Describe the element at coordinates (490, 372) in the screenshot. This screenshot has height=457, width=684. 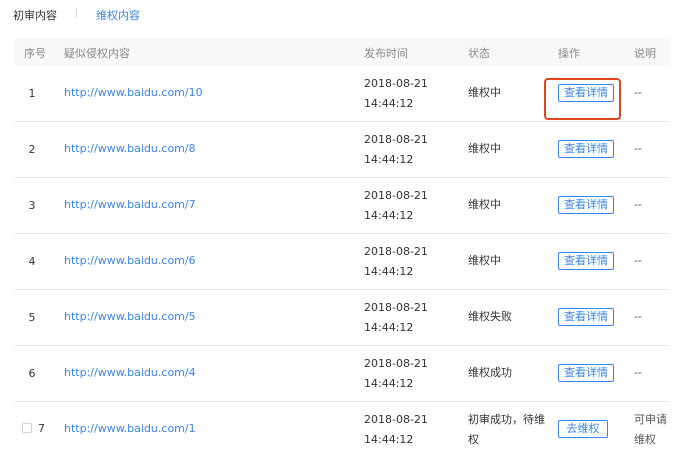
I see `row-status: 维权成功` at that location.